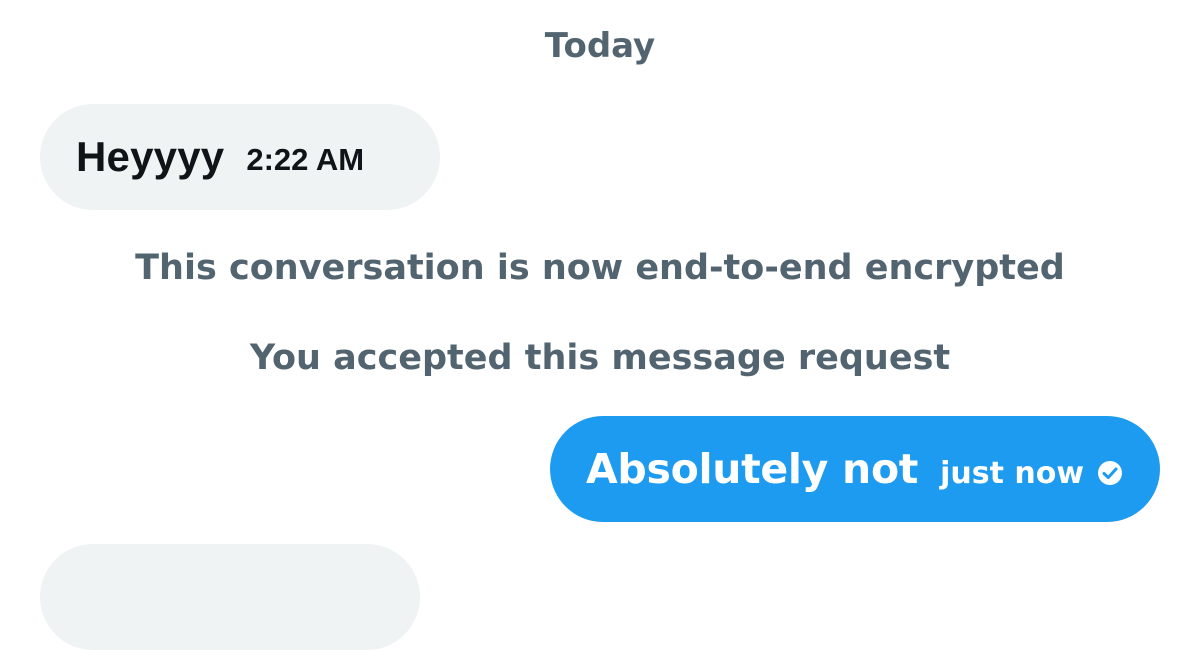 This screenshot has height=650, width=1200. What do you see at coordinates (230, 597) in the screenshot?
I see `received-message-bubble-partial` at bounding box center [230, 597].